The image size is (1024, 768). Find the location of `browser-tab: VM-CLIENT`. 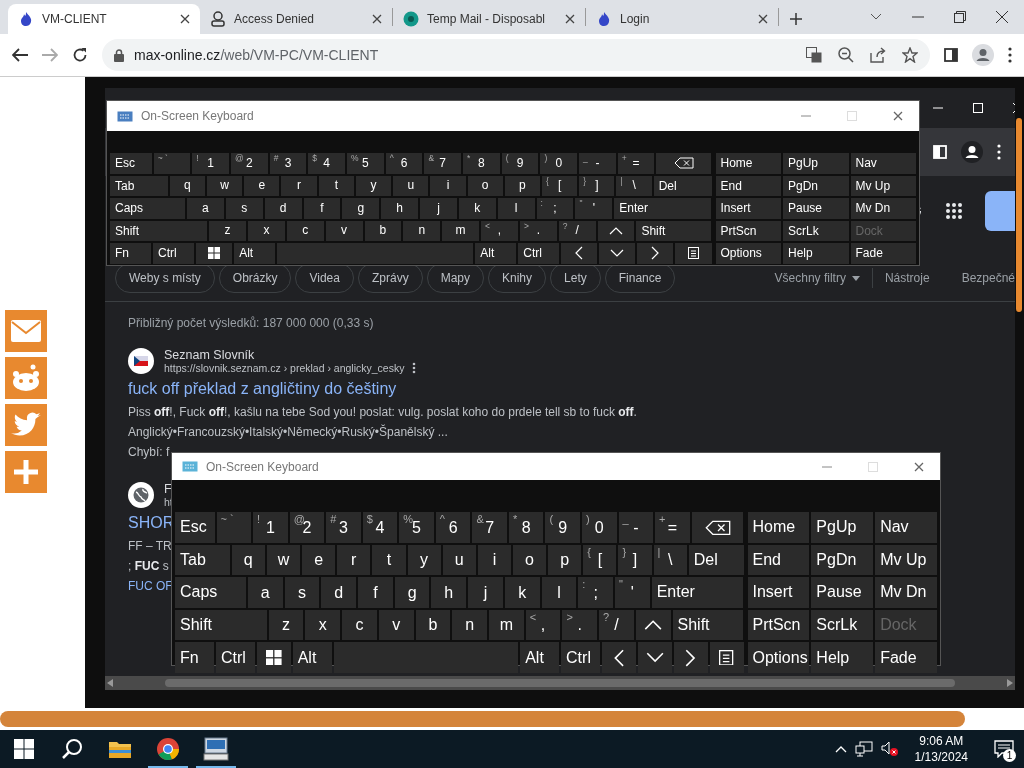

browser-tab: VM-CLIENT is located at coordinates (104, 19).